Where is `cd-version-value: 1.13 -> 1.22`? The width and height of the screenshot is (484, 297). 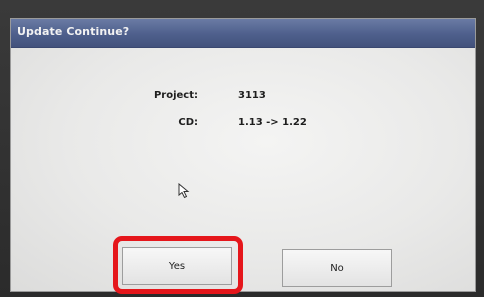 cd-version-value: 1.13 -> 1.22 is located at coordinates (272, 122).